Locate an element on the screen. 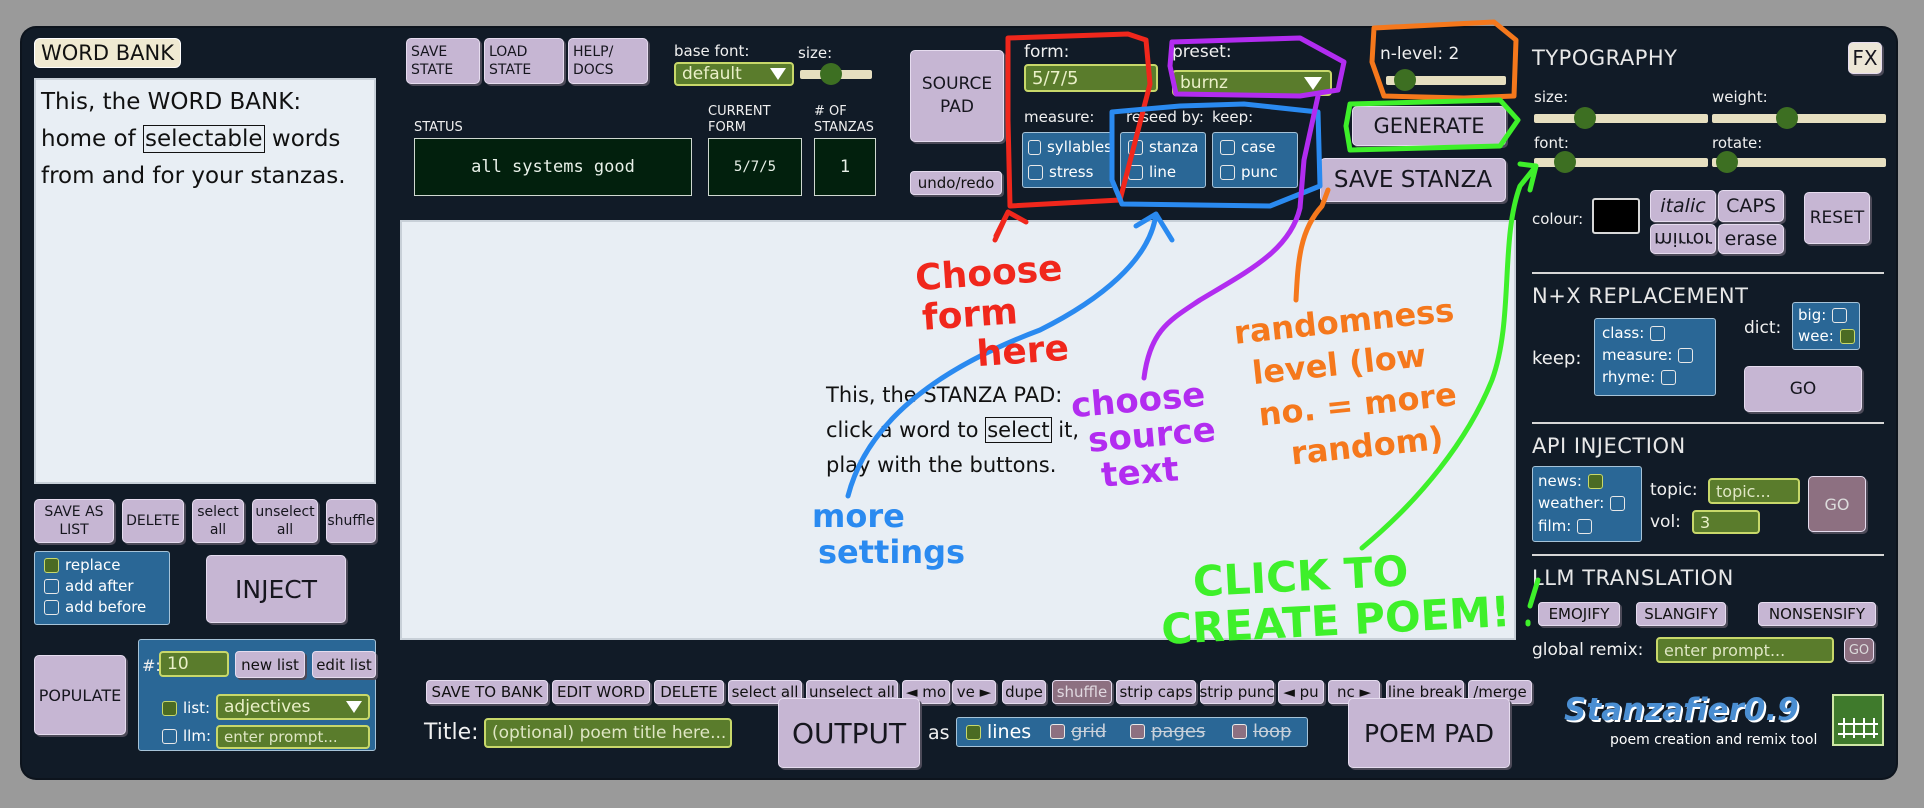  edit-list-button: edit list is located at coordinates (344, 664).